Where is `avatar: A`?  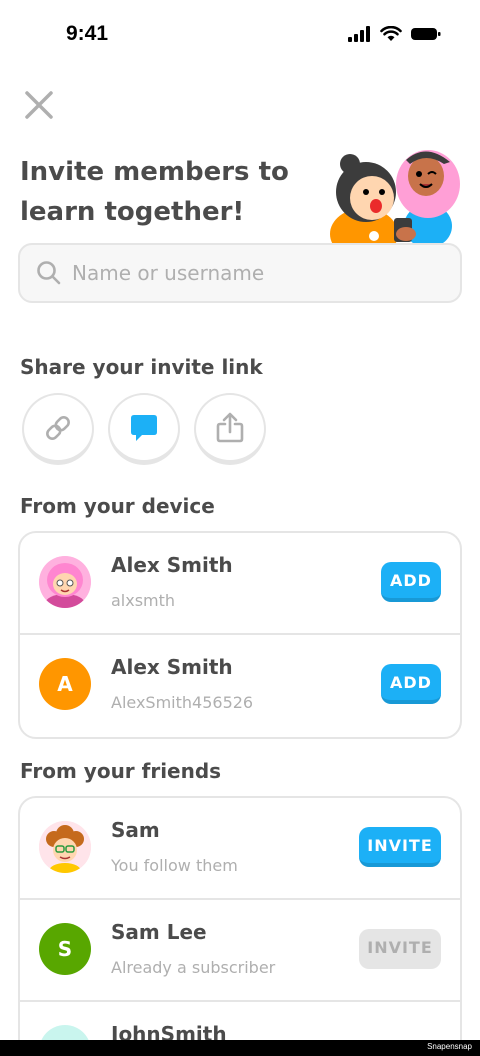
avatar: A is located at coordinates (65, 684).